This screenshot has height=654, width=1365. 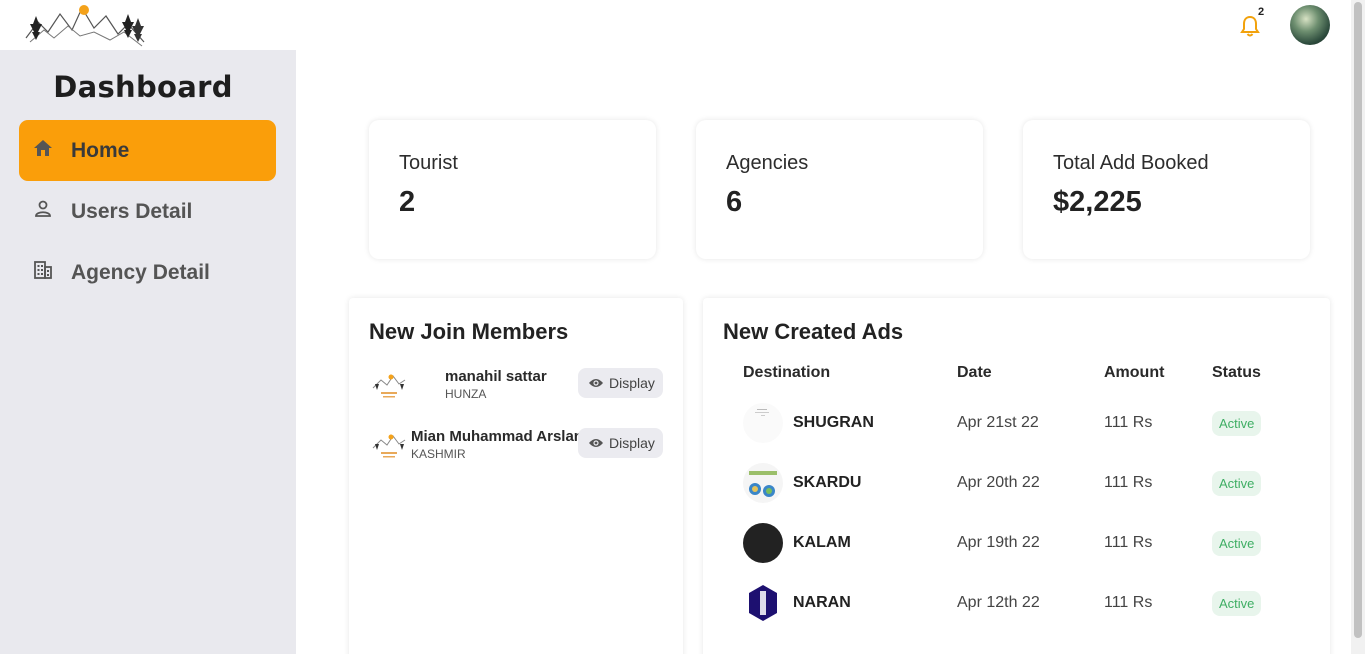 I want to click on notification-count-badge: 2, so click(x=1261, y=12).